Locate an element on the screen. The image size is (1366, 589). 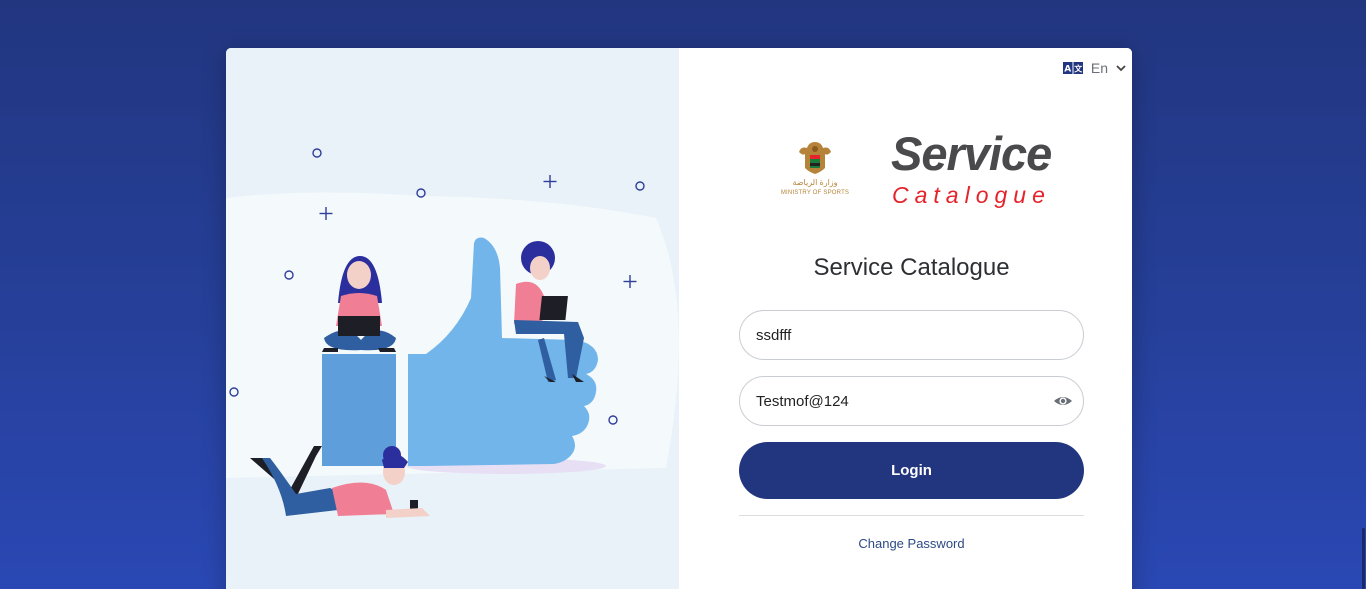
language-selector: A 文 En is located at coordinates (1094, 68).